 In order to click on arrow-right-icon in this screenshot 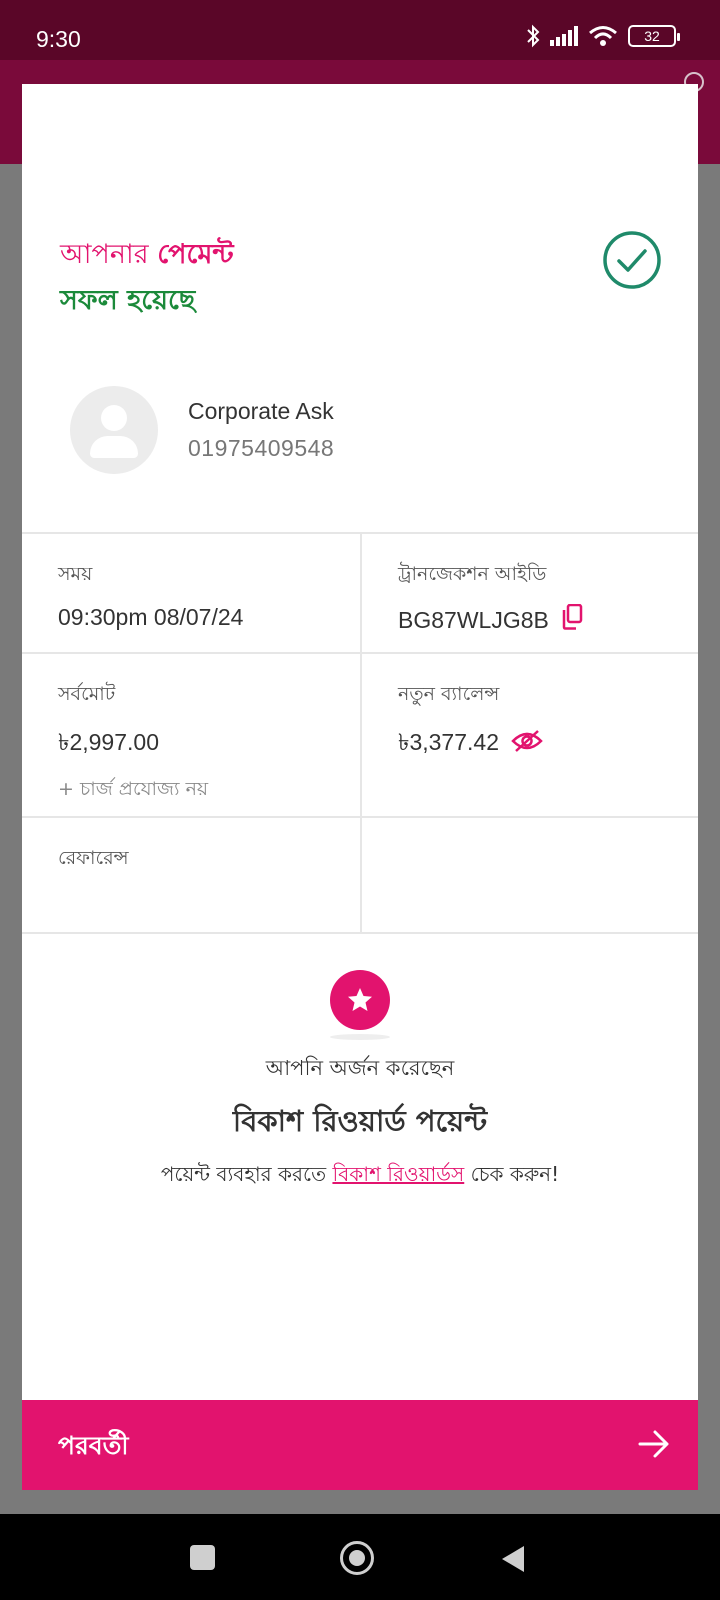, I will do `click(654, 1446)`.